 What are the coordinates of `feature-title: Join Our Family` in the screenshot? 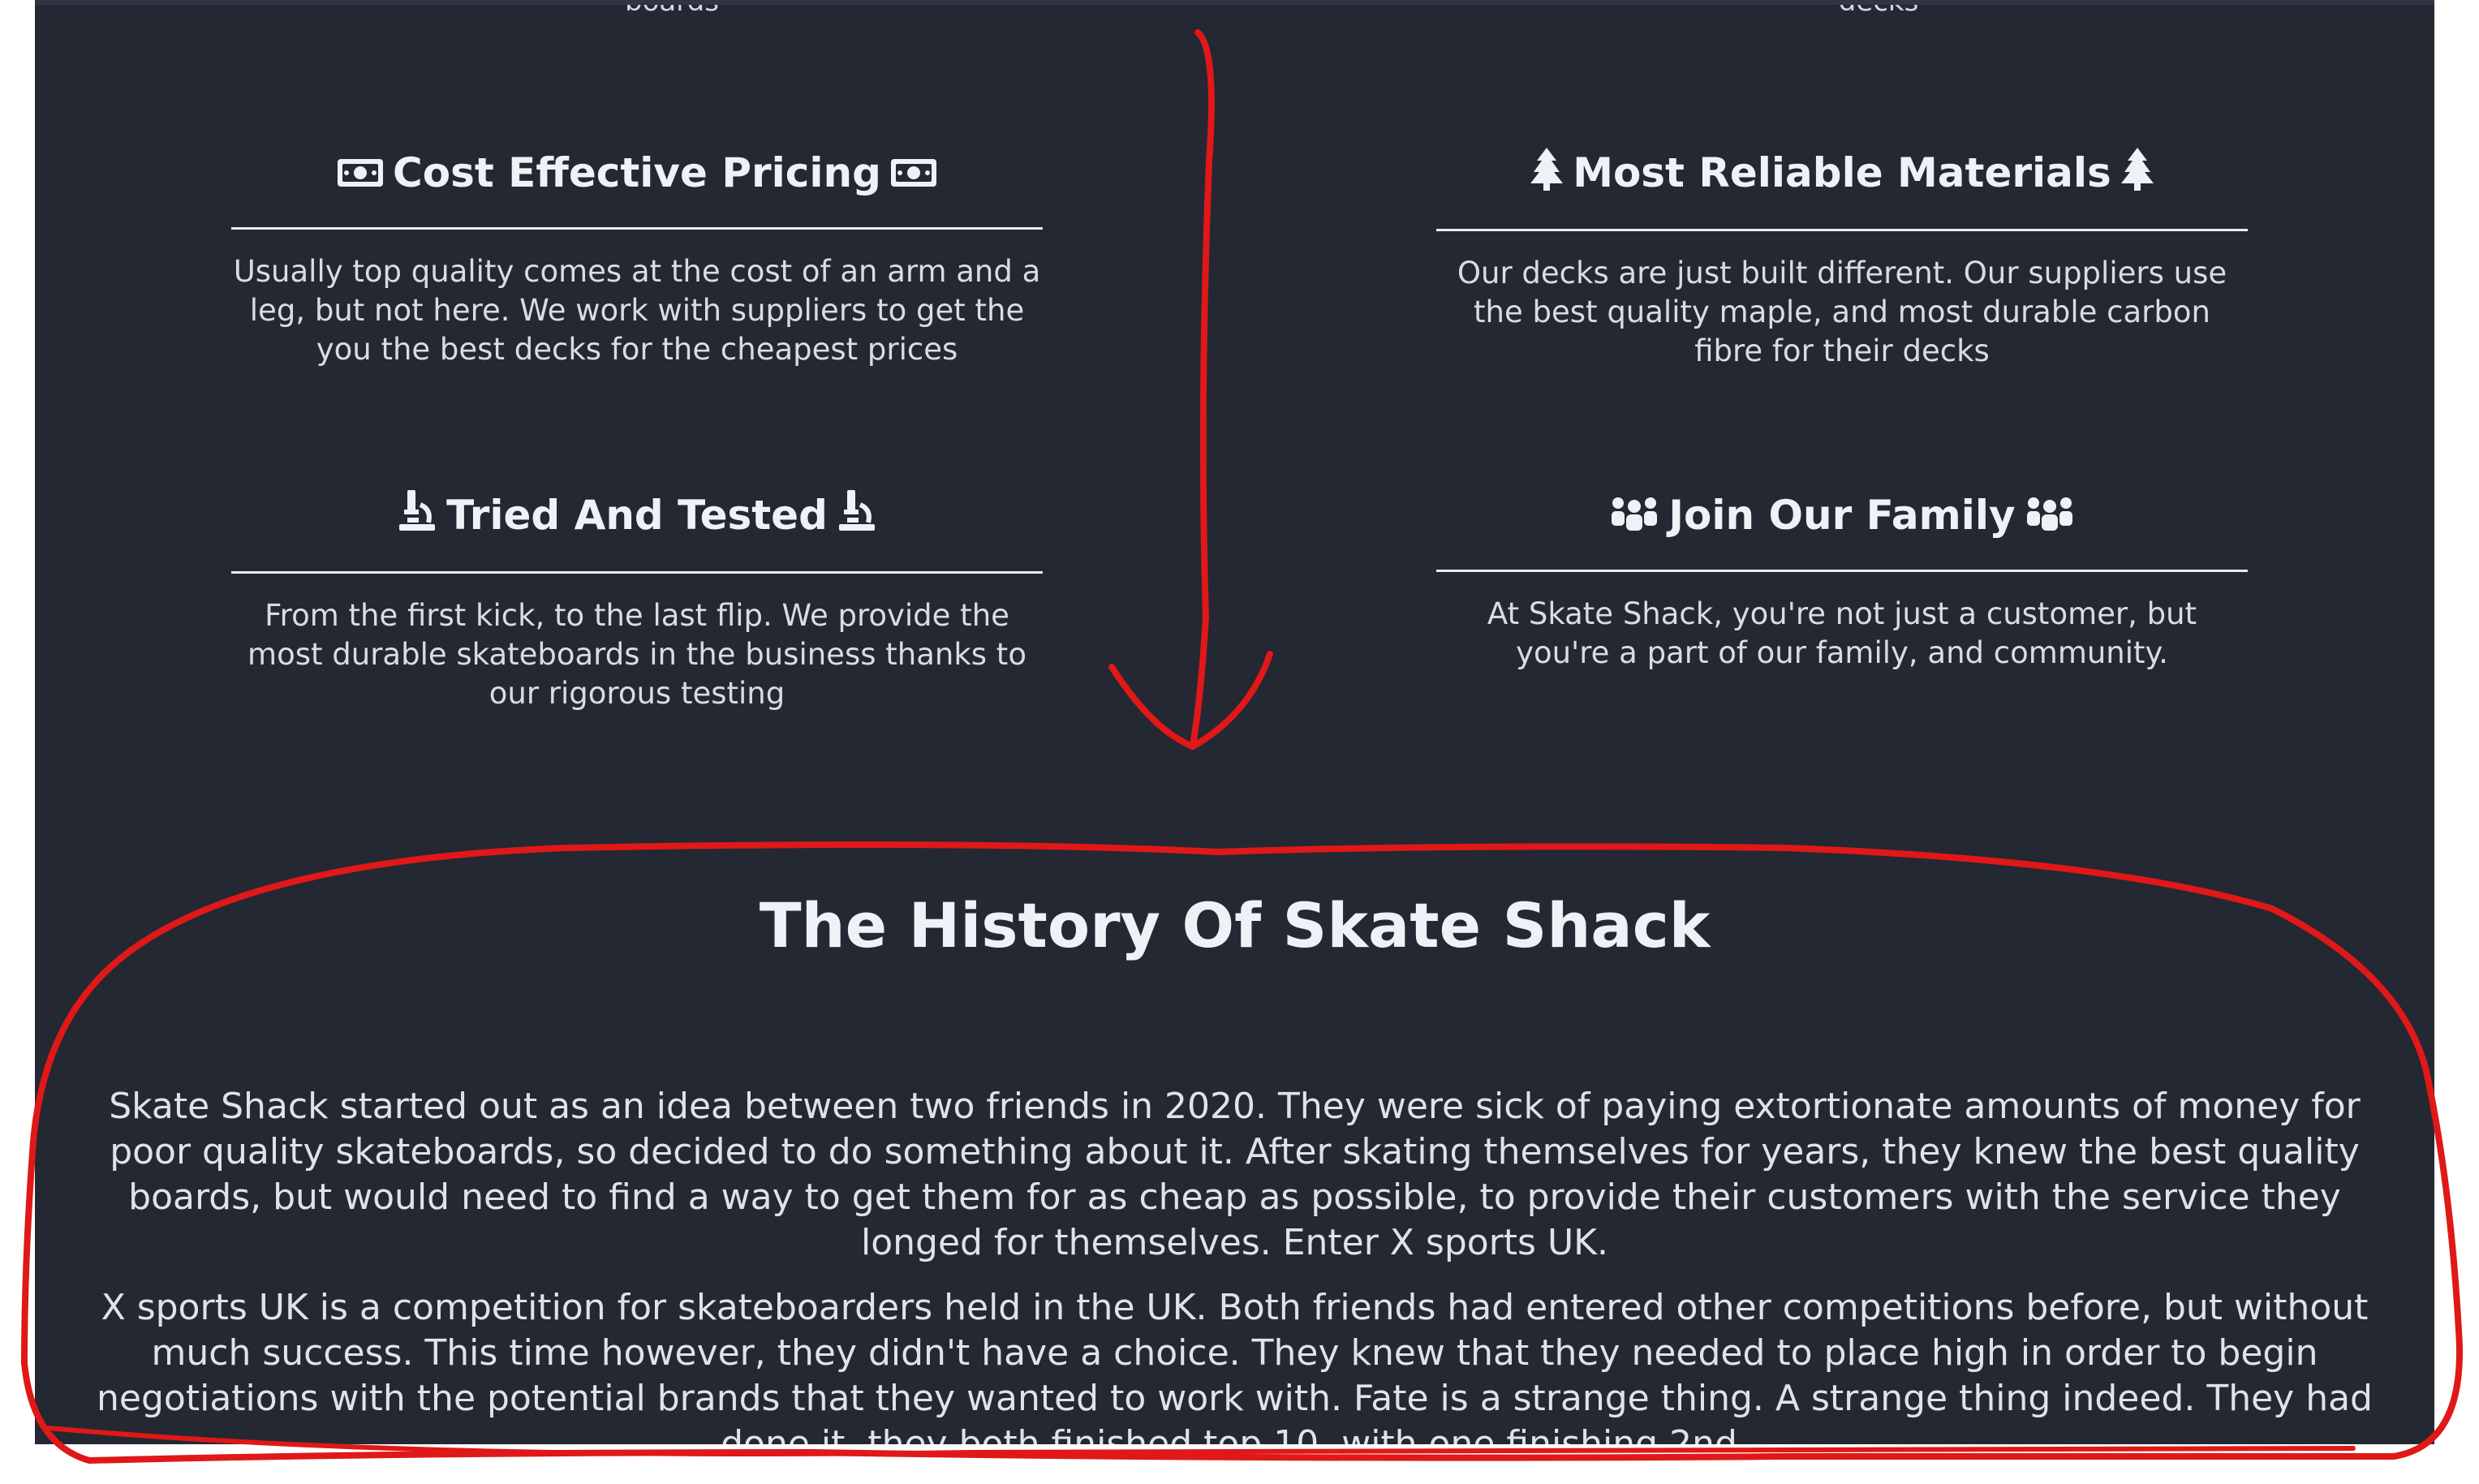 It's located at (1842, 515).